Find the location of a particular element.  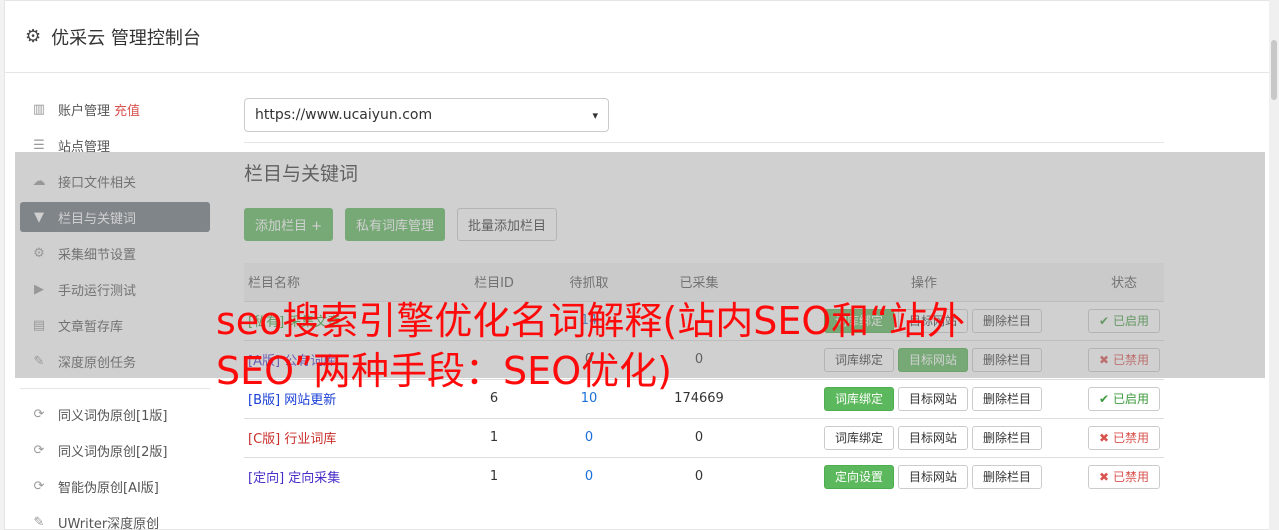

sidebar-item-label: UWriter深度原创 is located at coordinates (109, 523).